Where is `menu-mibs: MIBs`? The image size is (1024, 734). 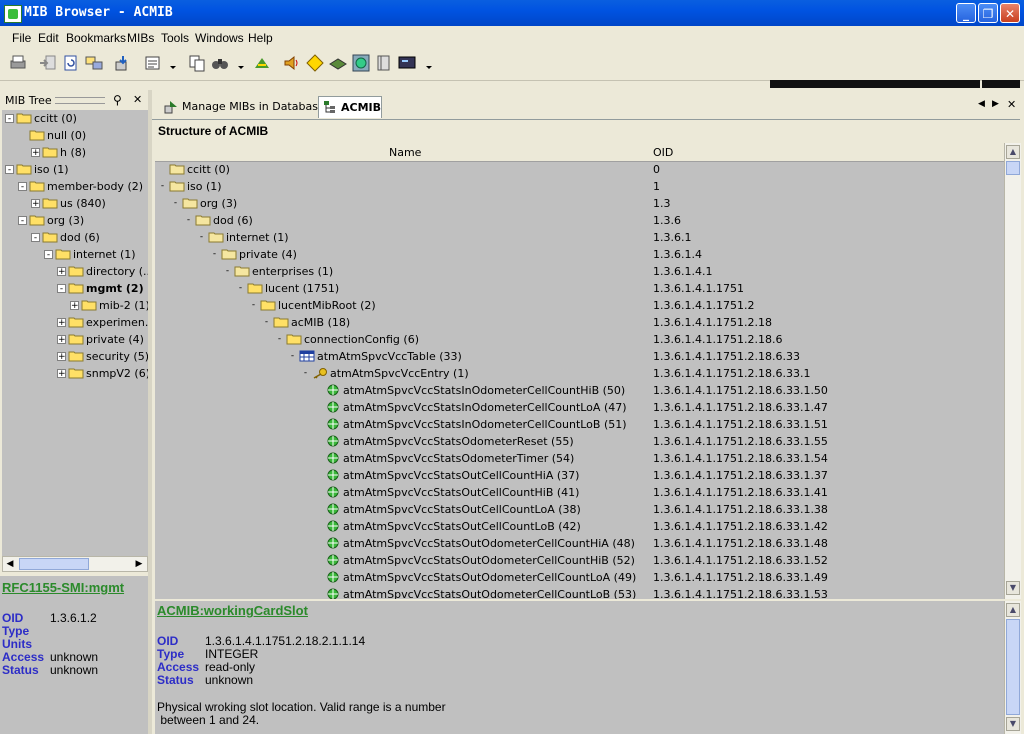
menu-mibs: MIBs is located at coordinates (140, 38).